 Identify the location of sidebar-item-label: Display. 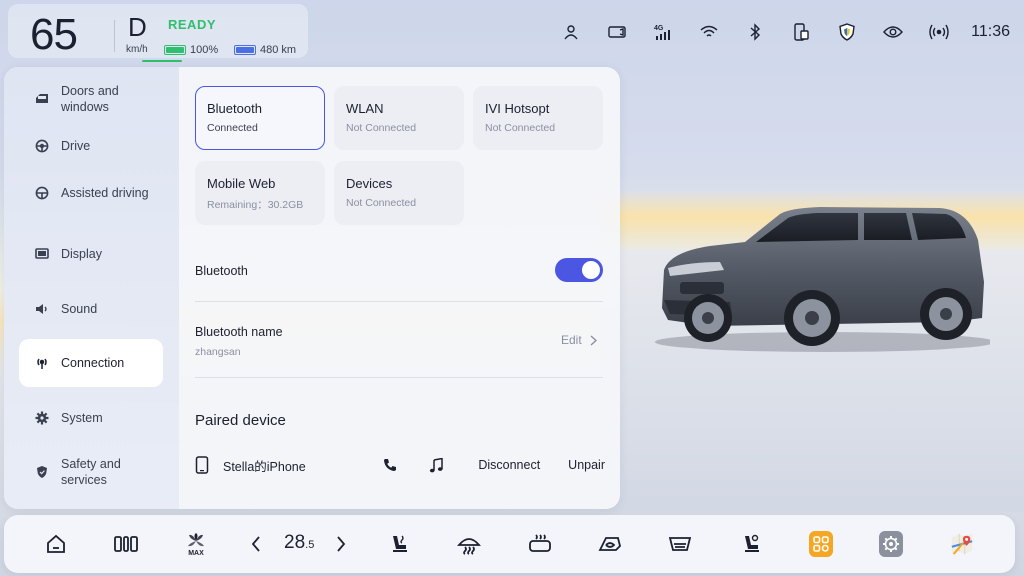
(81, 254).